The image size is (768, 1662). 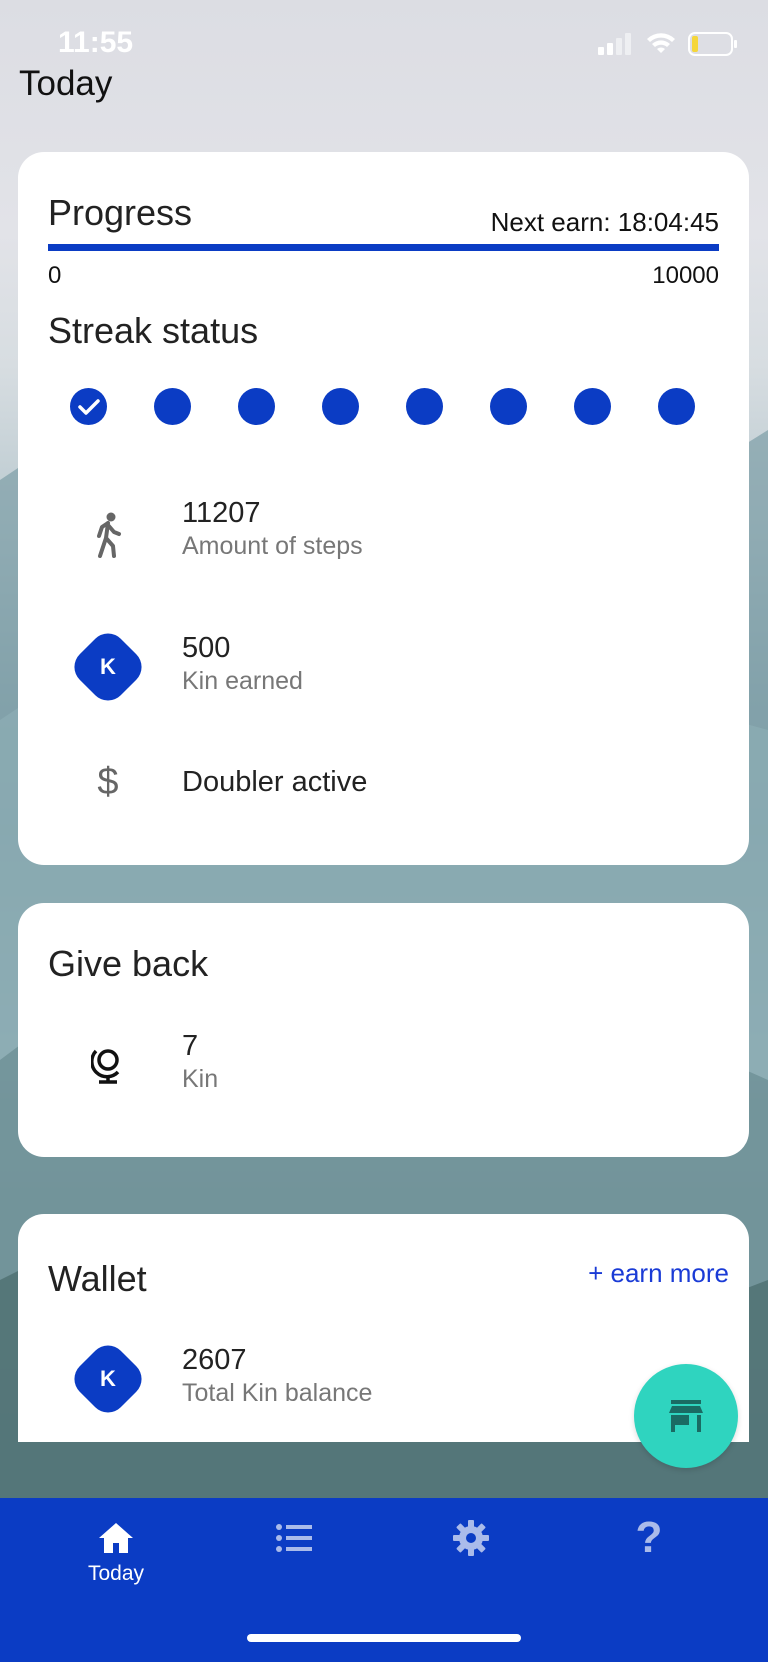 I want to click on store-button, so click(x=686, y=1416).